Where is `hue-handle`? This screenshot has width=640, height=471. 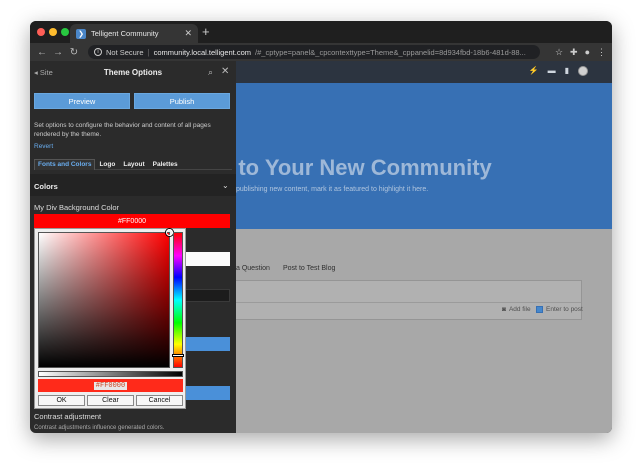
hue-handle is located at coordinates (178, 355).